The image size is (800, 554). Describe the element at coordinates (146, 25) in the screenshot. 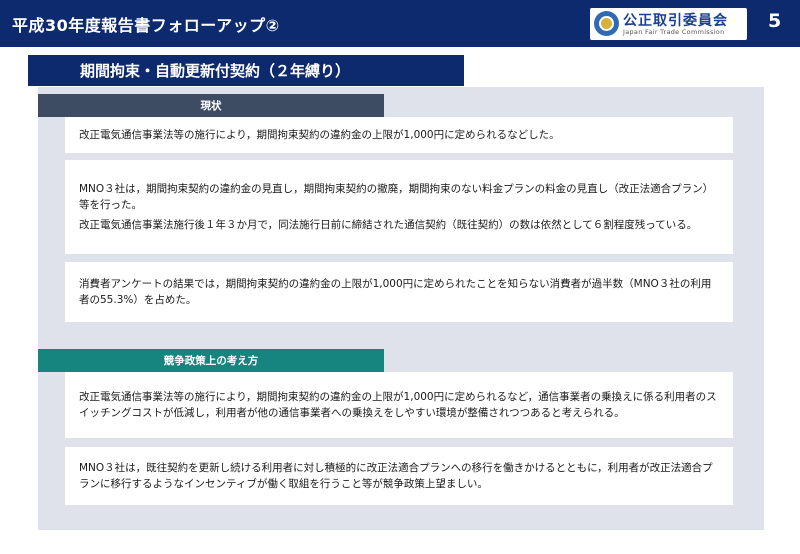

I see `page-title: 平成30年度報告書フォローアップ②` at that location.